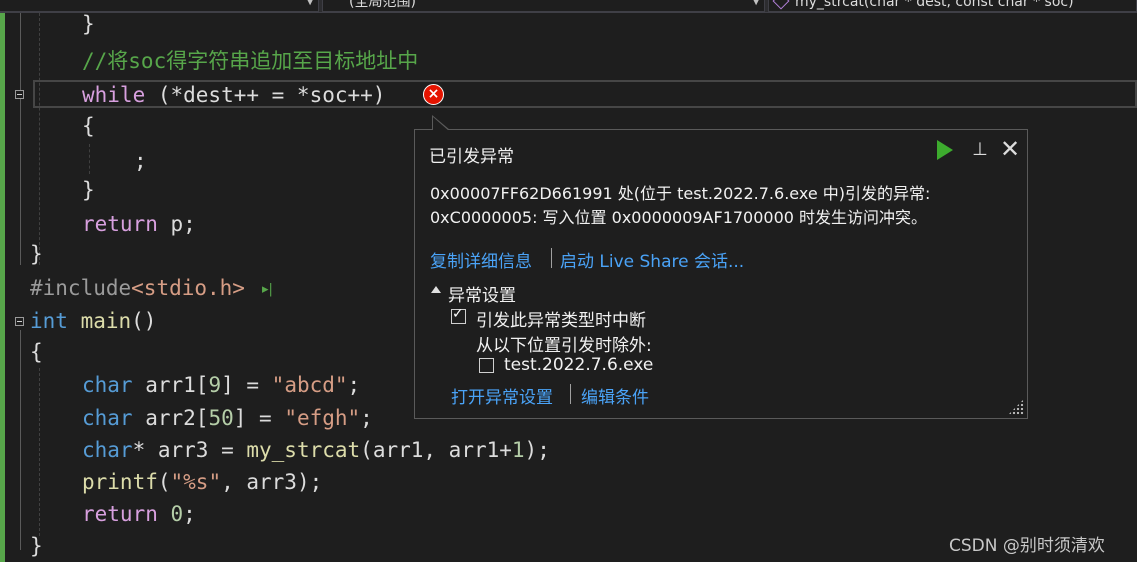 The width and height of the screenshot is (1137, 562). What do you see at coordinates (1016, 407) in the screenshot?
I see `resize-grip-icon` at bounding box center [1016, 407].